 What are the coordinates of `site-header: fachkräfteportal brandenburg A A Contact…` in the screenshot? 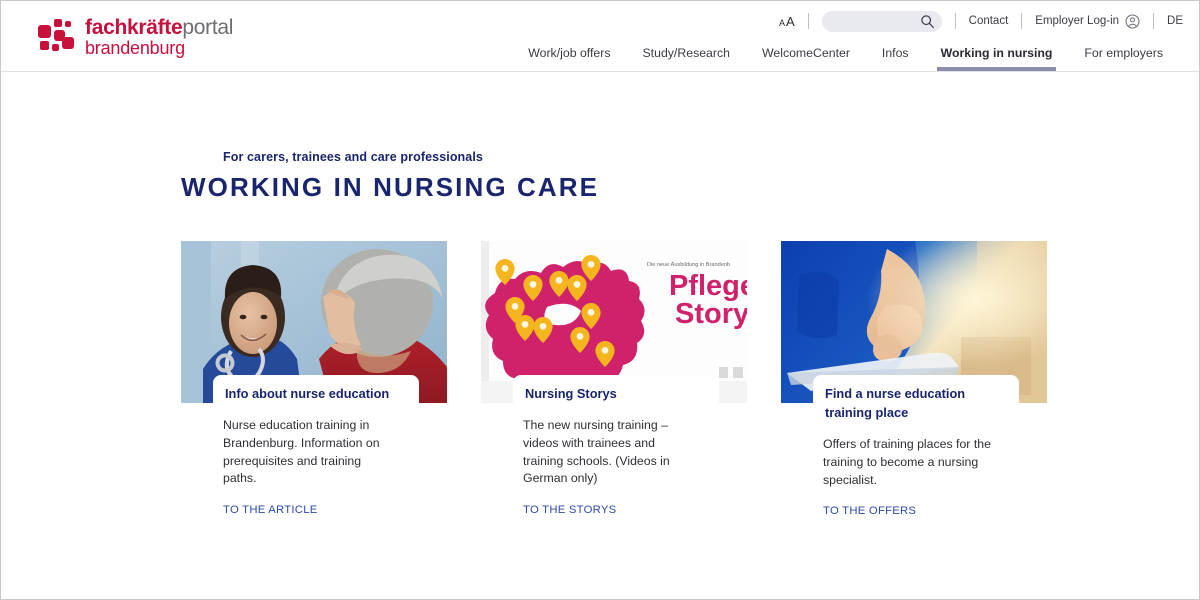 It's located at (600, 36).